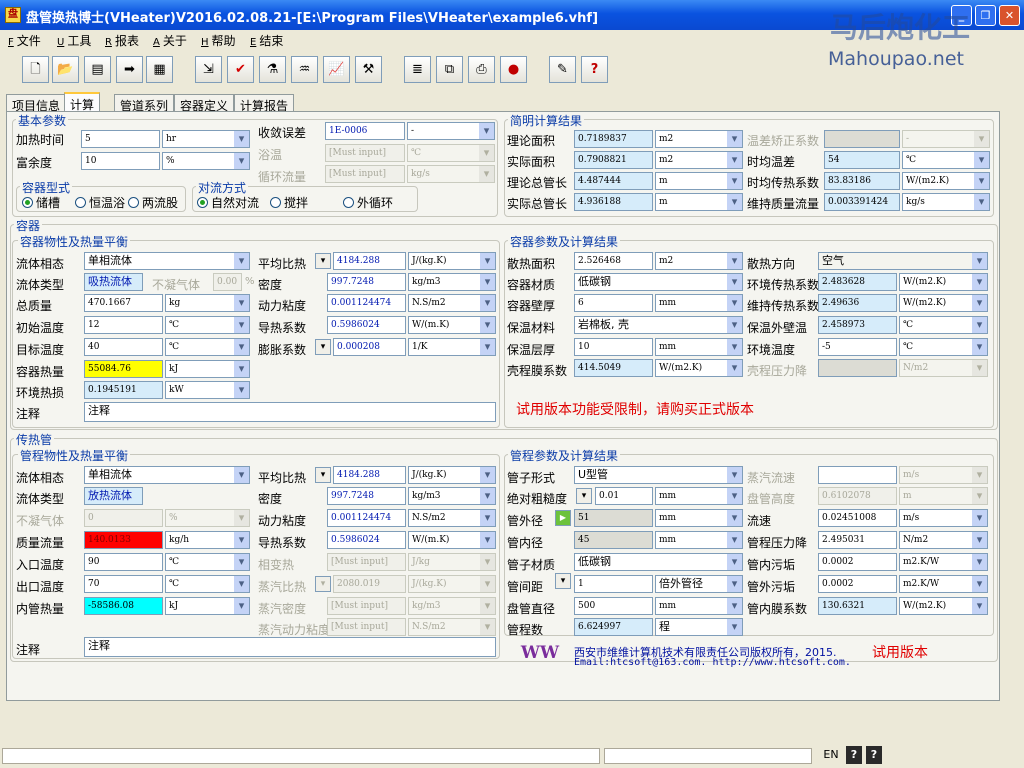 The image size is (1024, 768). What do you see at coordinates (323, 261) in the screenshot?
I see `vessel-cp-dropdown-button: ▾` at bounding box center [323, 261].